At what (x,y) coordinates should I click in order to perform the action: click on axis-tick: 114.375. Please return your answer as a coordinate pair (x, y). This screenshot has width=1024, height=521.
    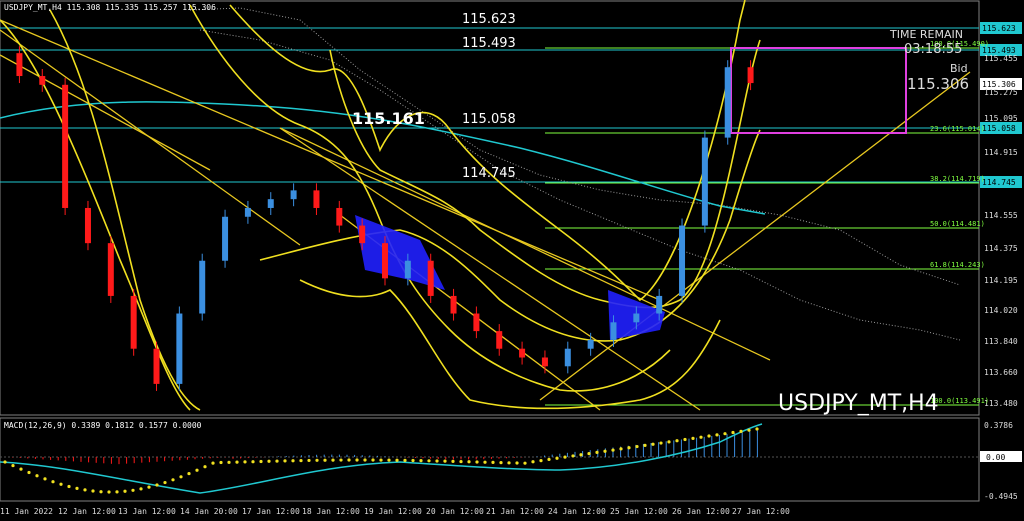
    Looking at the image, I should click on (1001, 248).